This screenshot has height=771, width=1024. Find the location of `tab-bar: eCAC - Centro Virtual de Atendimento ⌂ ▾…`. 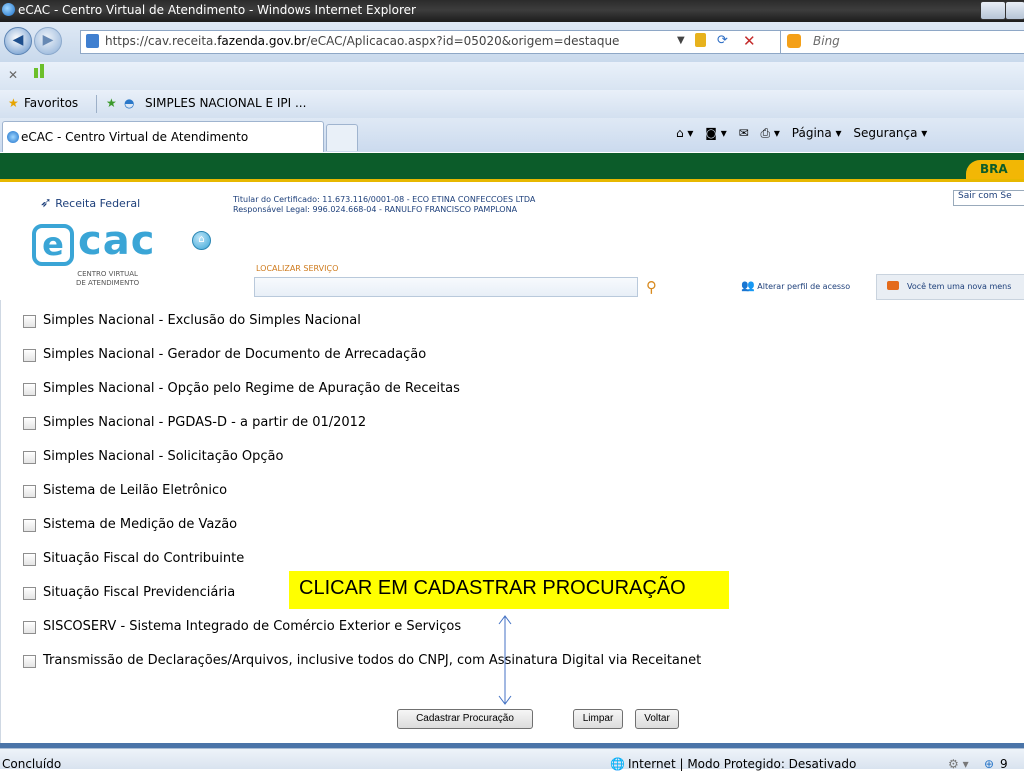

tab-bar: eCAC - Centro Virtual de Atendimento ⌂ ▾… is located at coordinates (512, 135).